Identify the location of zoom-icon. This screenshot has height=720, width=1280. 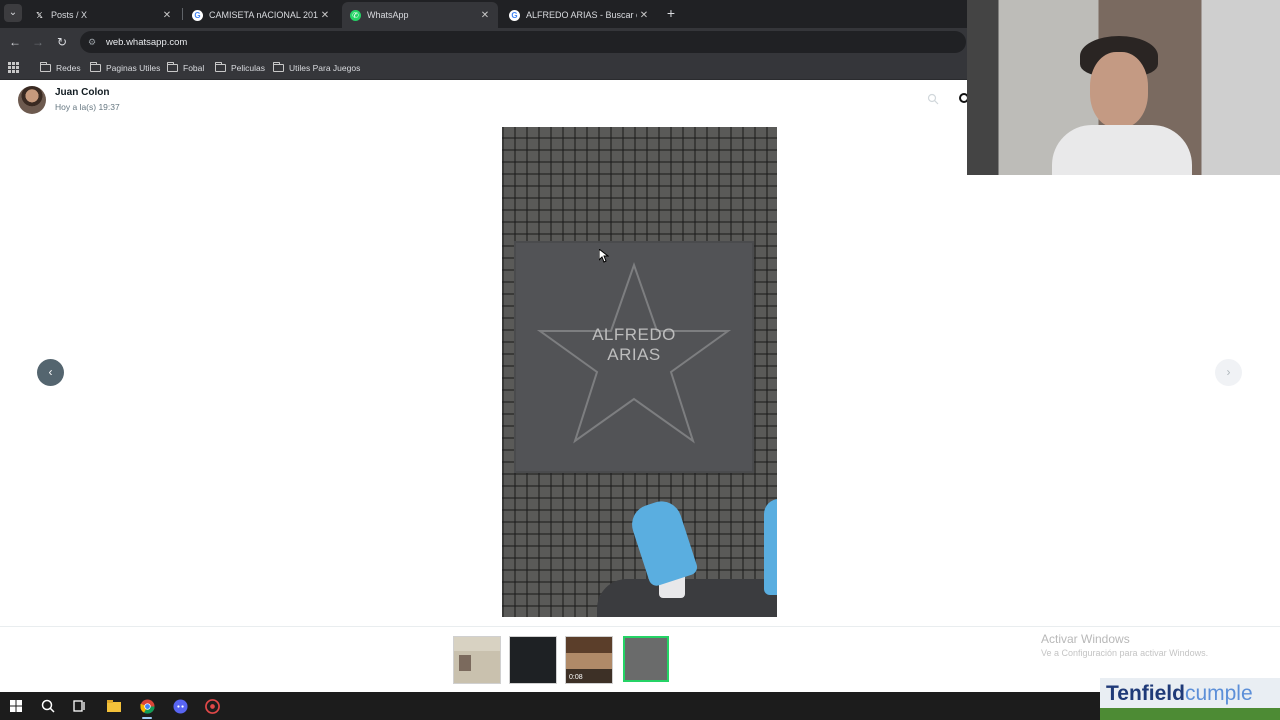
(933, 99).